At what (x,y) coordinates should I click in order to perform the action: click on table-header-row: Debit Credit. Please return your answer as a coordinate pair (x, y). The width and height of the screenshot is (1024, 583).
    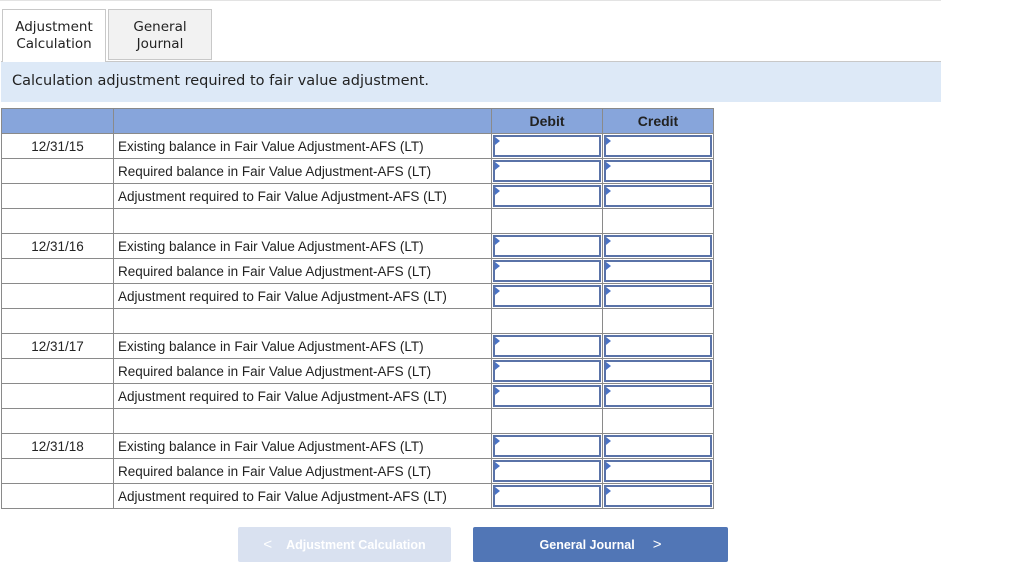
    Looking at the image, I should click on (357, 121).